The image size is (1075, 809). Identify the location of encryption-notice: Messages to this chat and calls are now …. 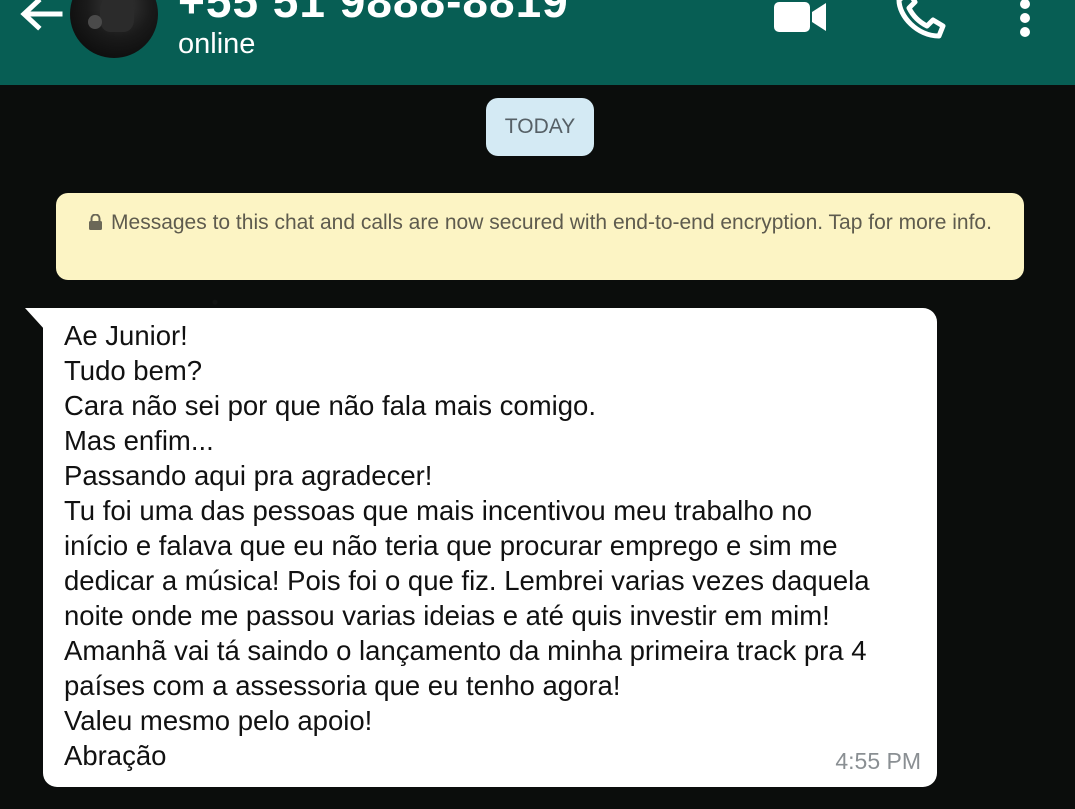
(540, 236).